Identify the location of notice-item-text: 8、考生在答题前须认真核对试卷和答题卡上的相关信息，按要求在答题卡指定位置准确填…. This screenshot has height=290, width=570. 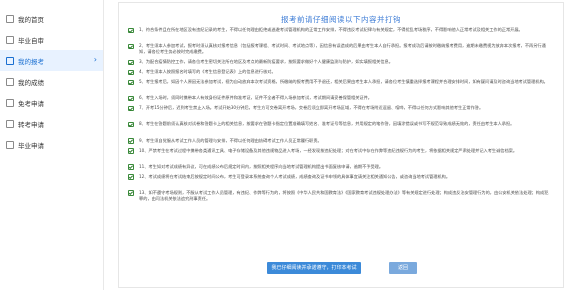
(327, 124).